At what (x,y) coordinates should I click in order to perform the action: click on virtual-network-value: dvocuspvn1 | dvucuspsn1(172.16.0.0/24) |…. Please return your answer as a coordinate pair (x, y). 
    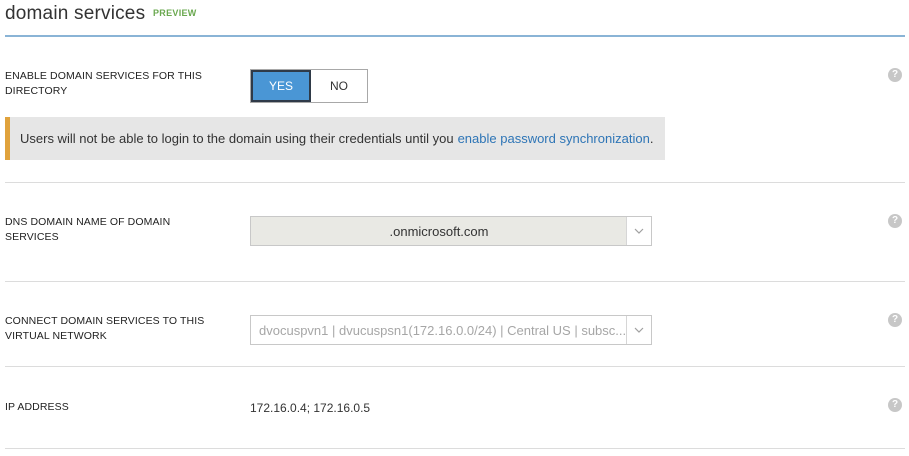
    Looking at the image, I should click on (439, 330).